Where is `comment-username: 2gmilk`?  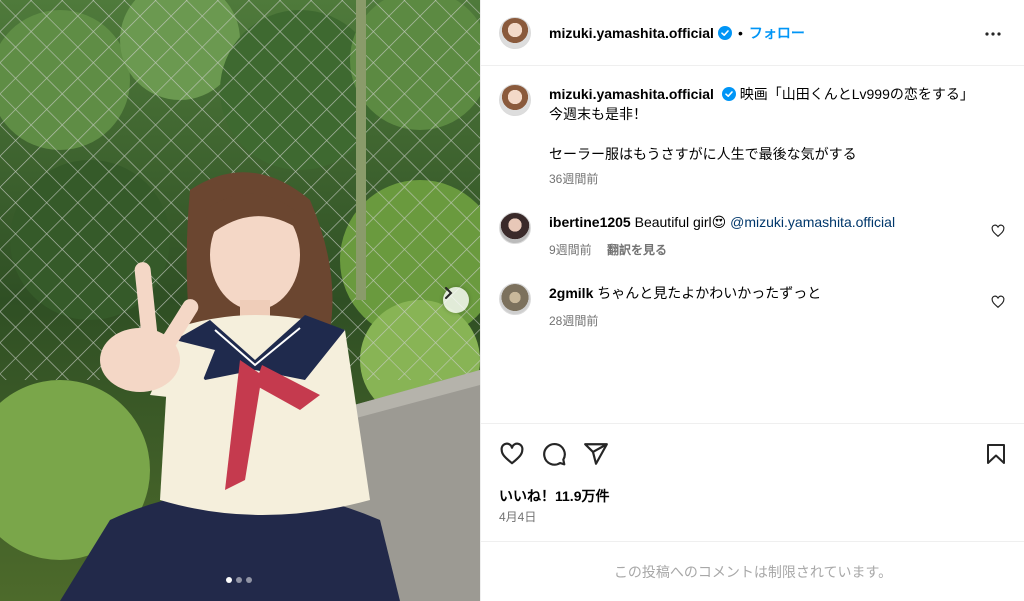
comment-username: 2gmilk is located at coordinates (571, 293).